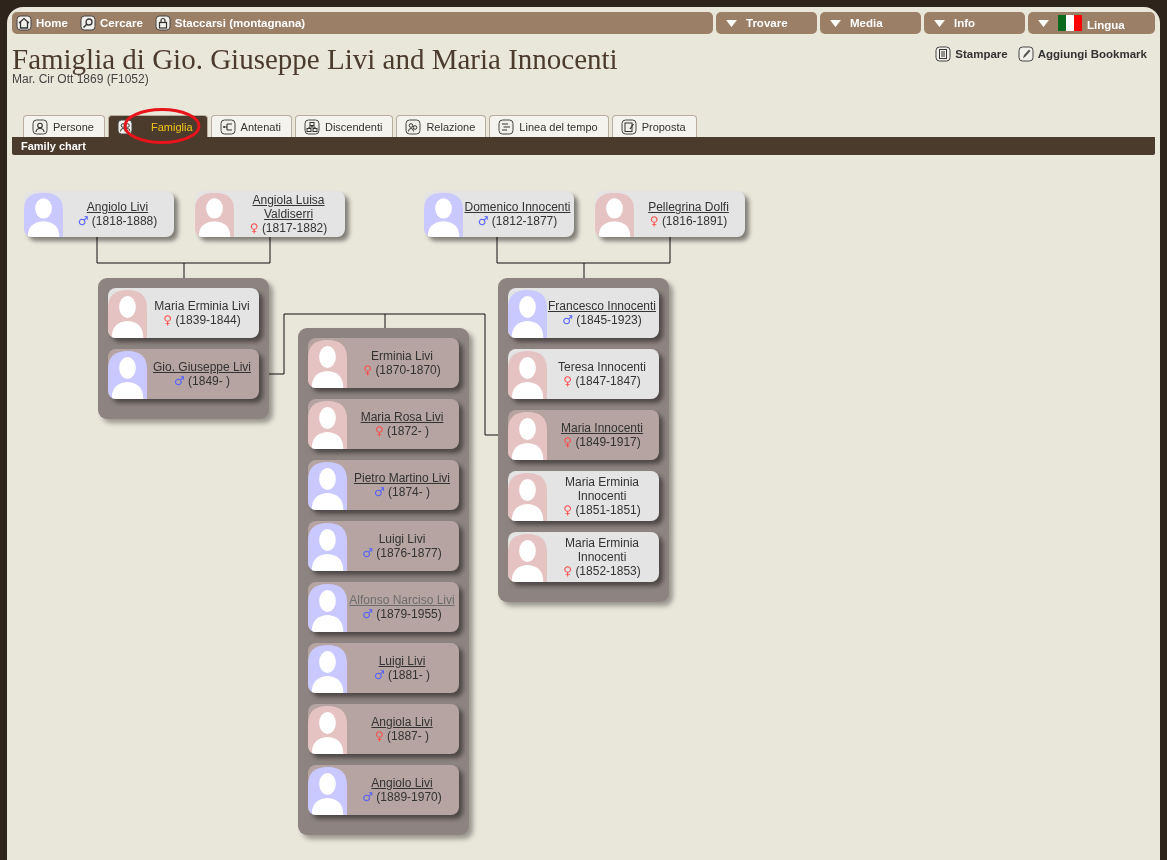 The height and width of the screenshot is (860, 1167). What do you see at coordinates (402, 797) in the screenshot?
I see `person-dates: ♂ (1889-1970)` at bounding box center [402, 797].